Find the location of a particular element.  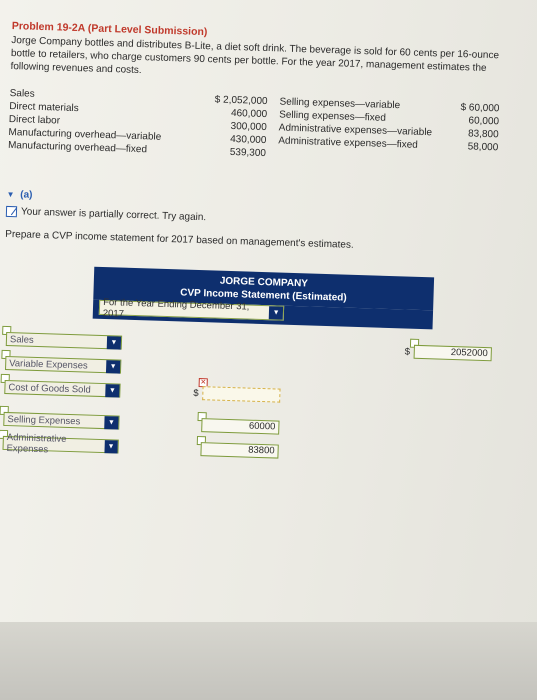

selling-amount-input: 60000 is located at coordinates (240, 426).